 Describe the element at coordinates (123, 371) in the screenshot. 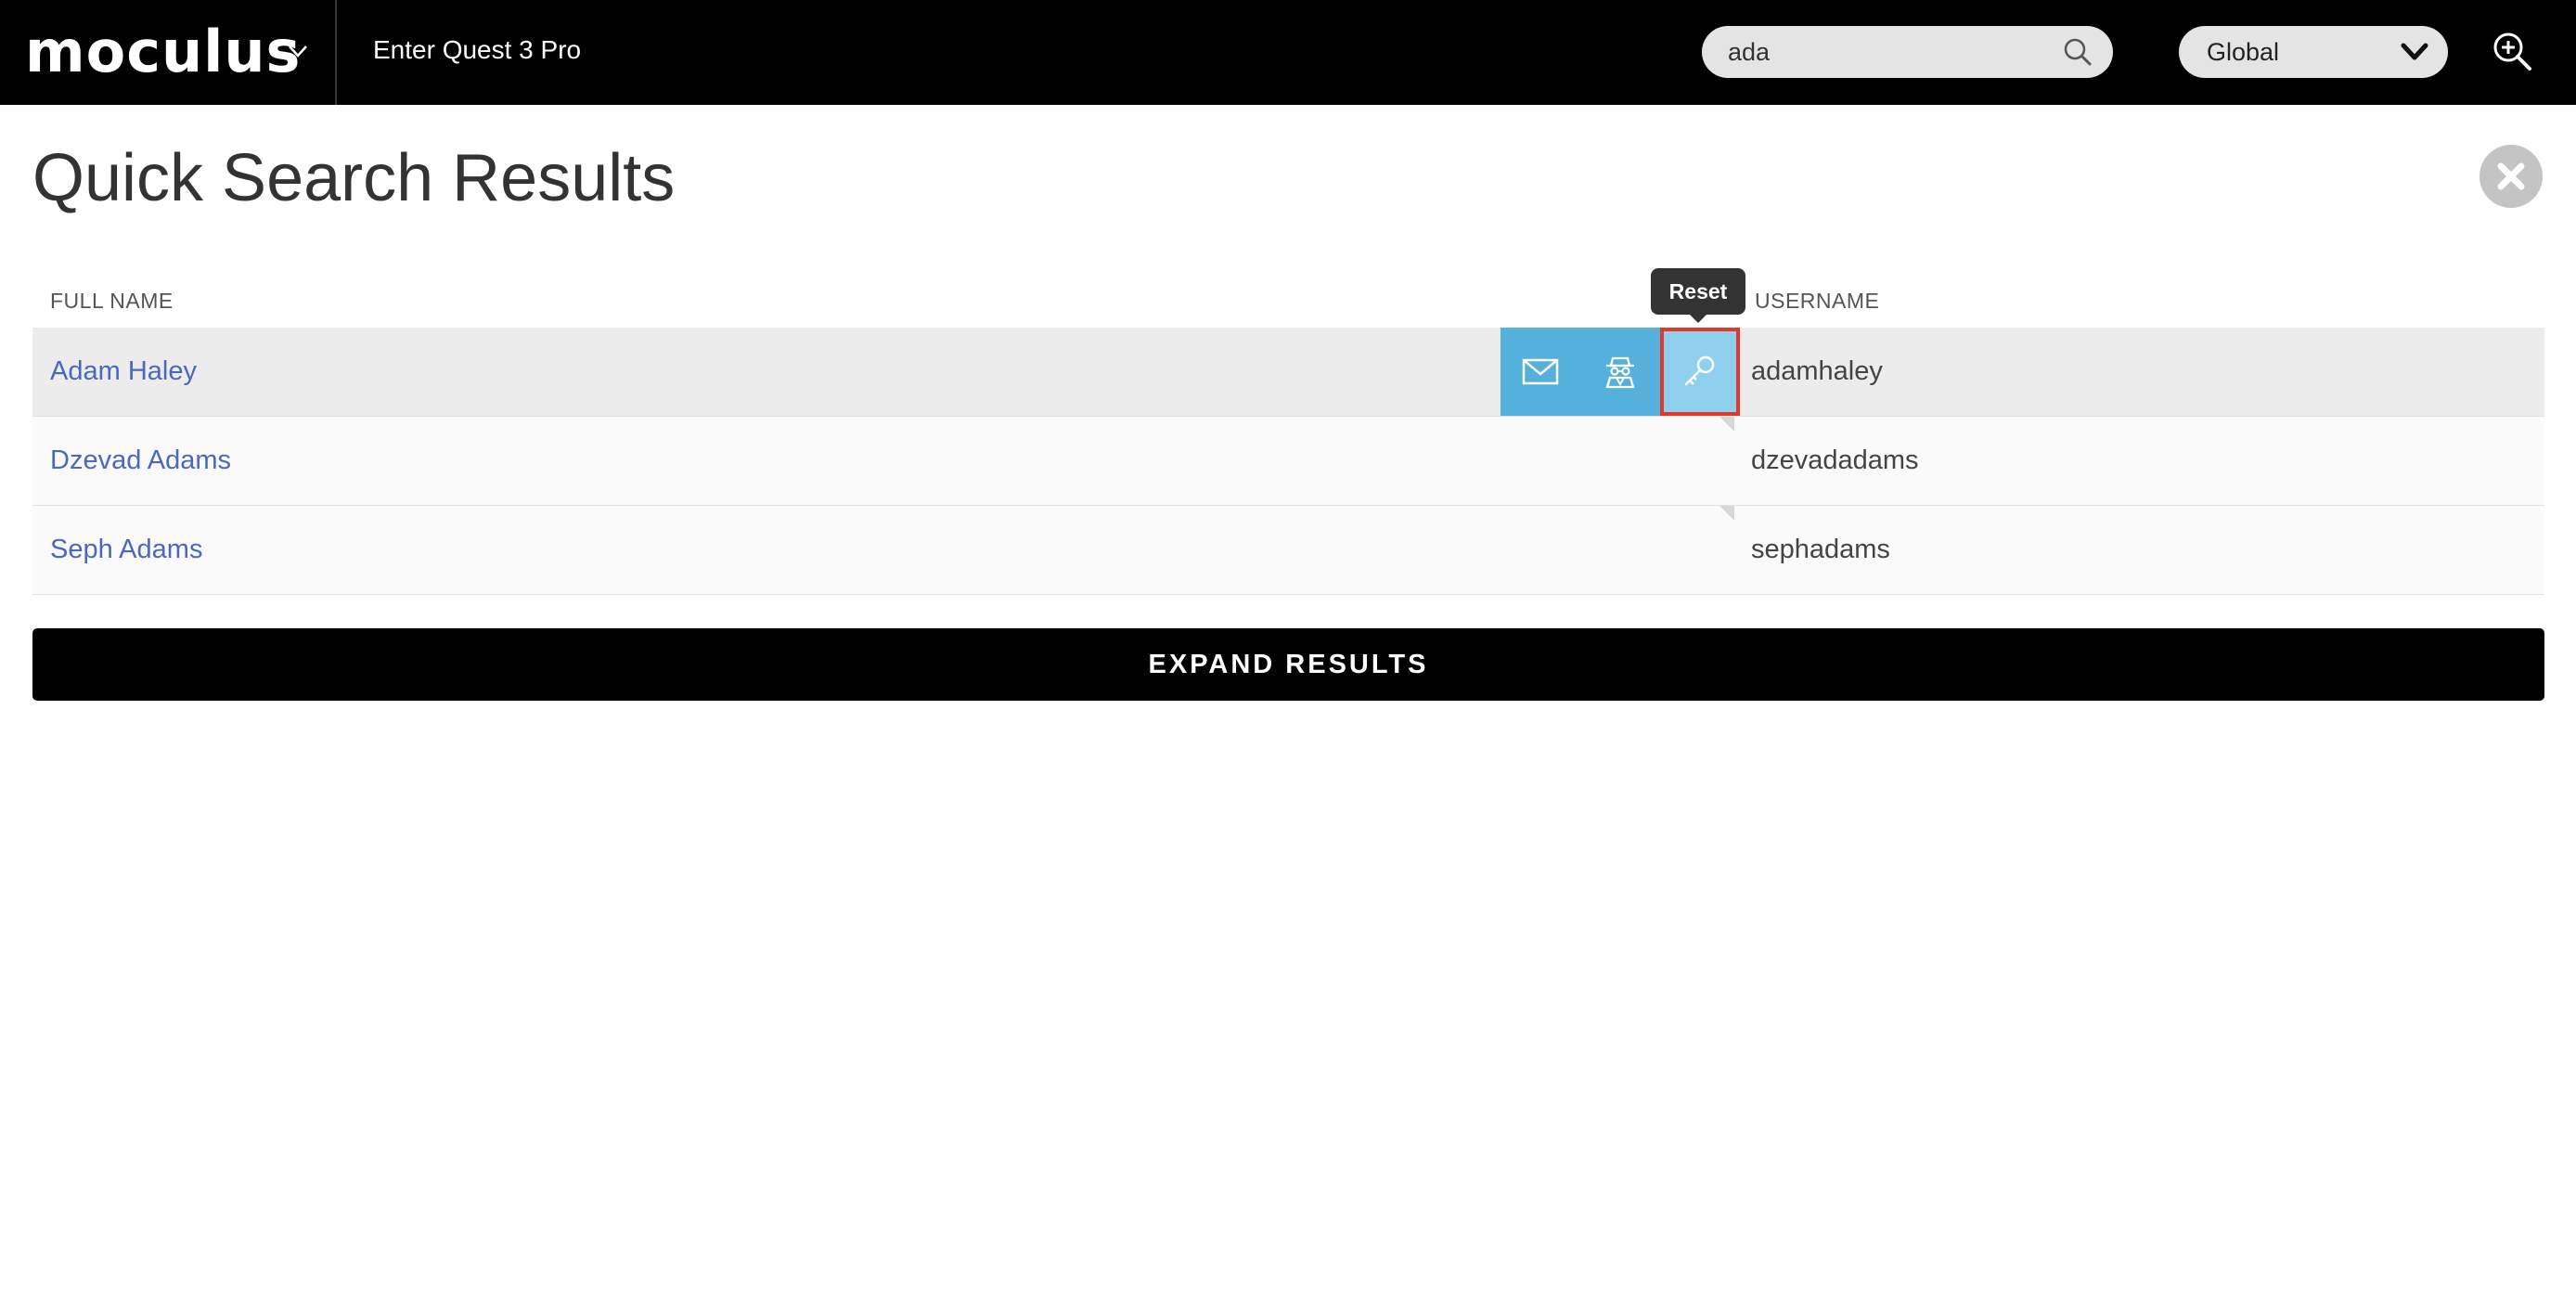

I see `user-name-link: Adam Haley` at that location.